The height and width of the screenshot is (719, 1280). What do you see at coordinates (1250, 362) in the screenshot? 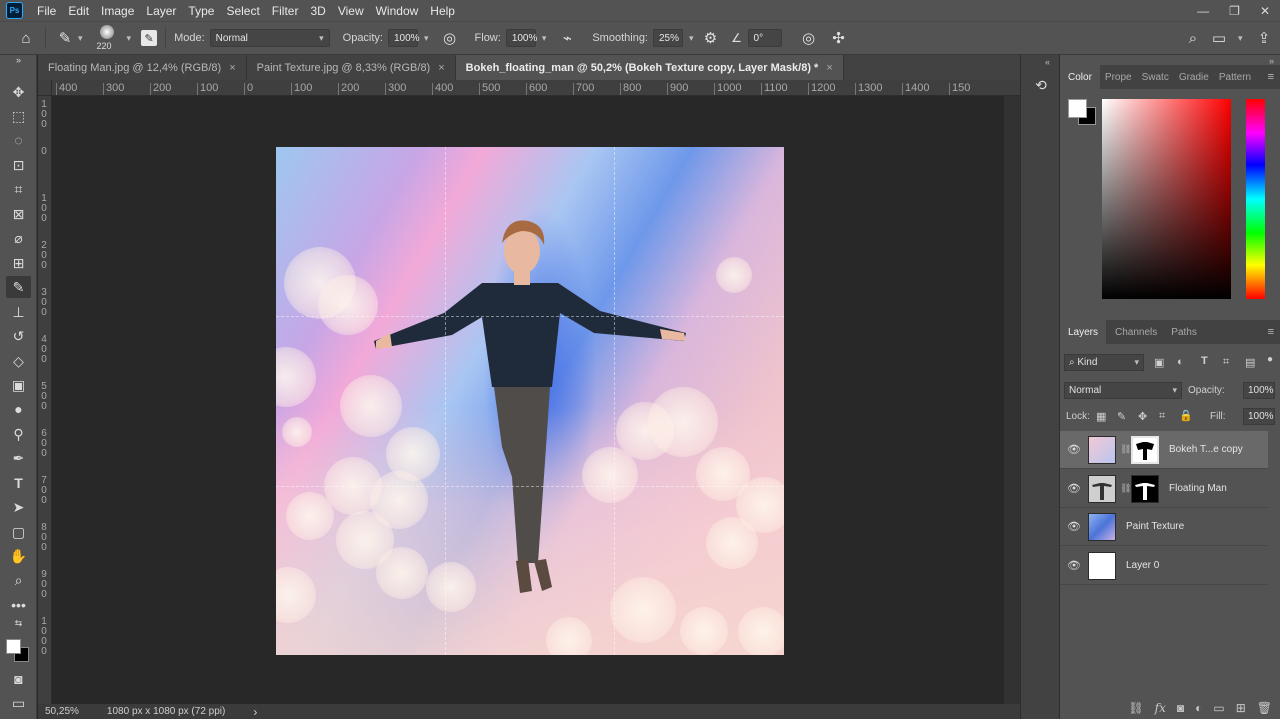
I see `filter-smart-object-icon: ▤` at bounding box center [1250, 362].